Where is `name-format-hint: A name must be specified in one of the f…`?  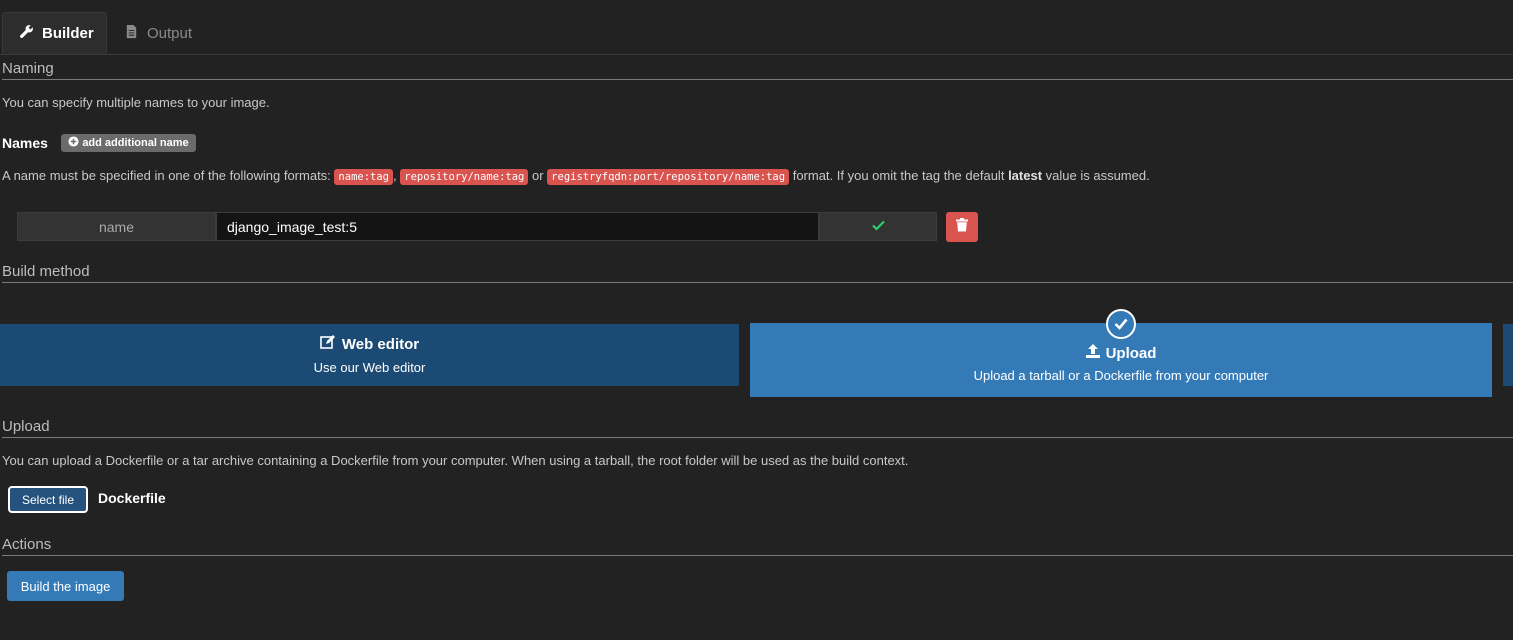
name-format-hint: A name must be specified in one of the f… is located at coordinates (576, 176).